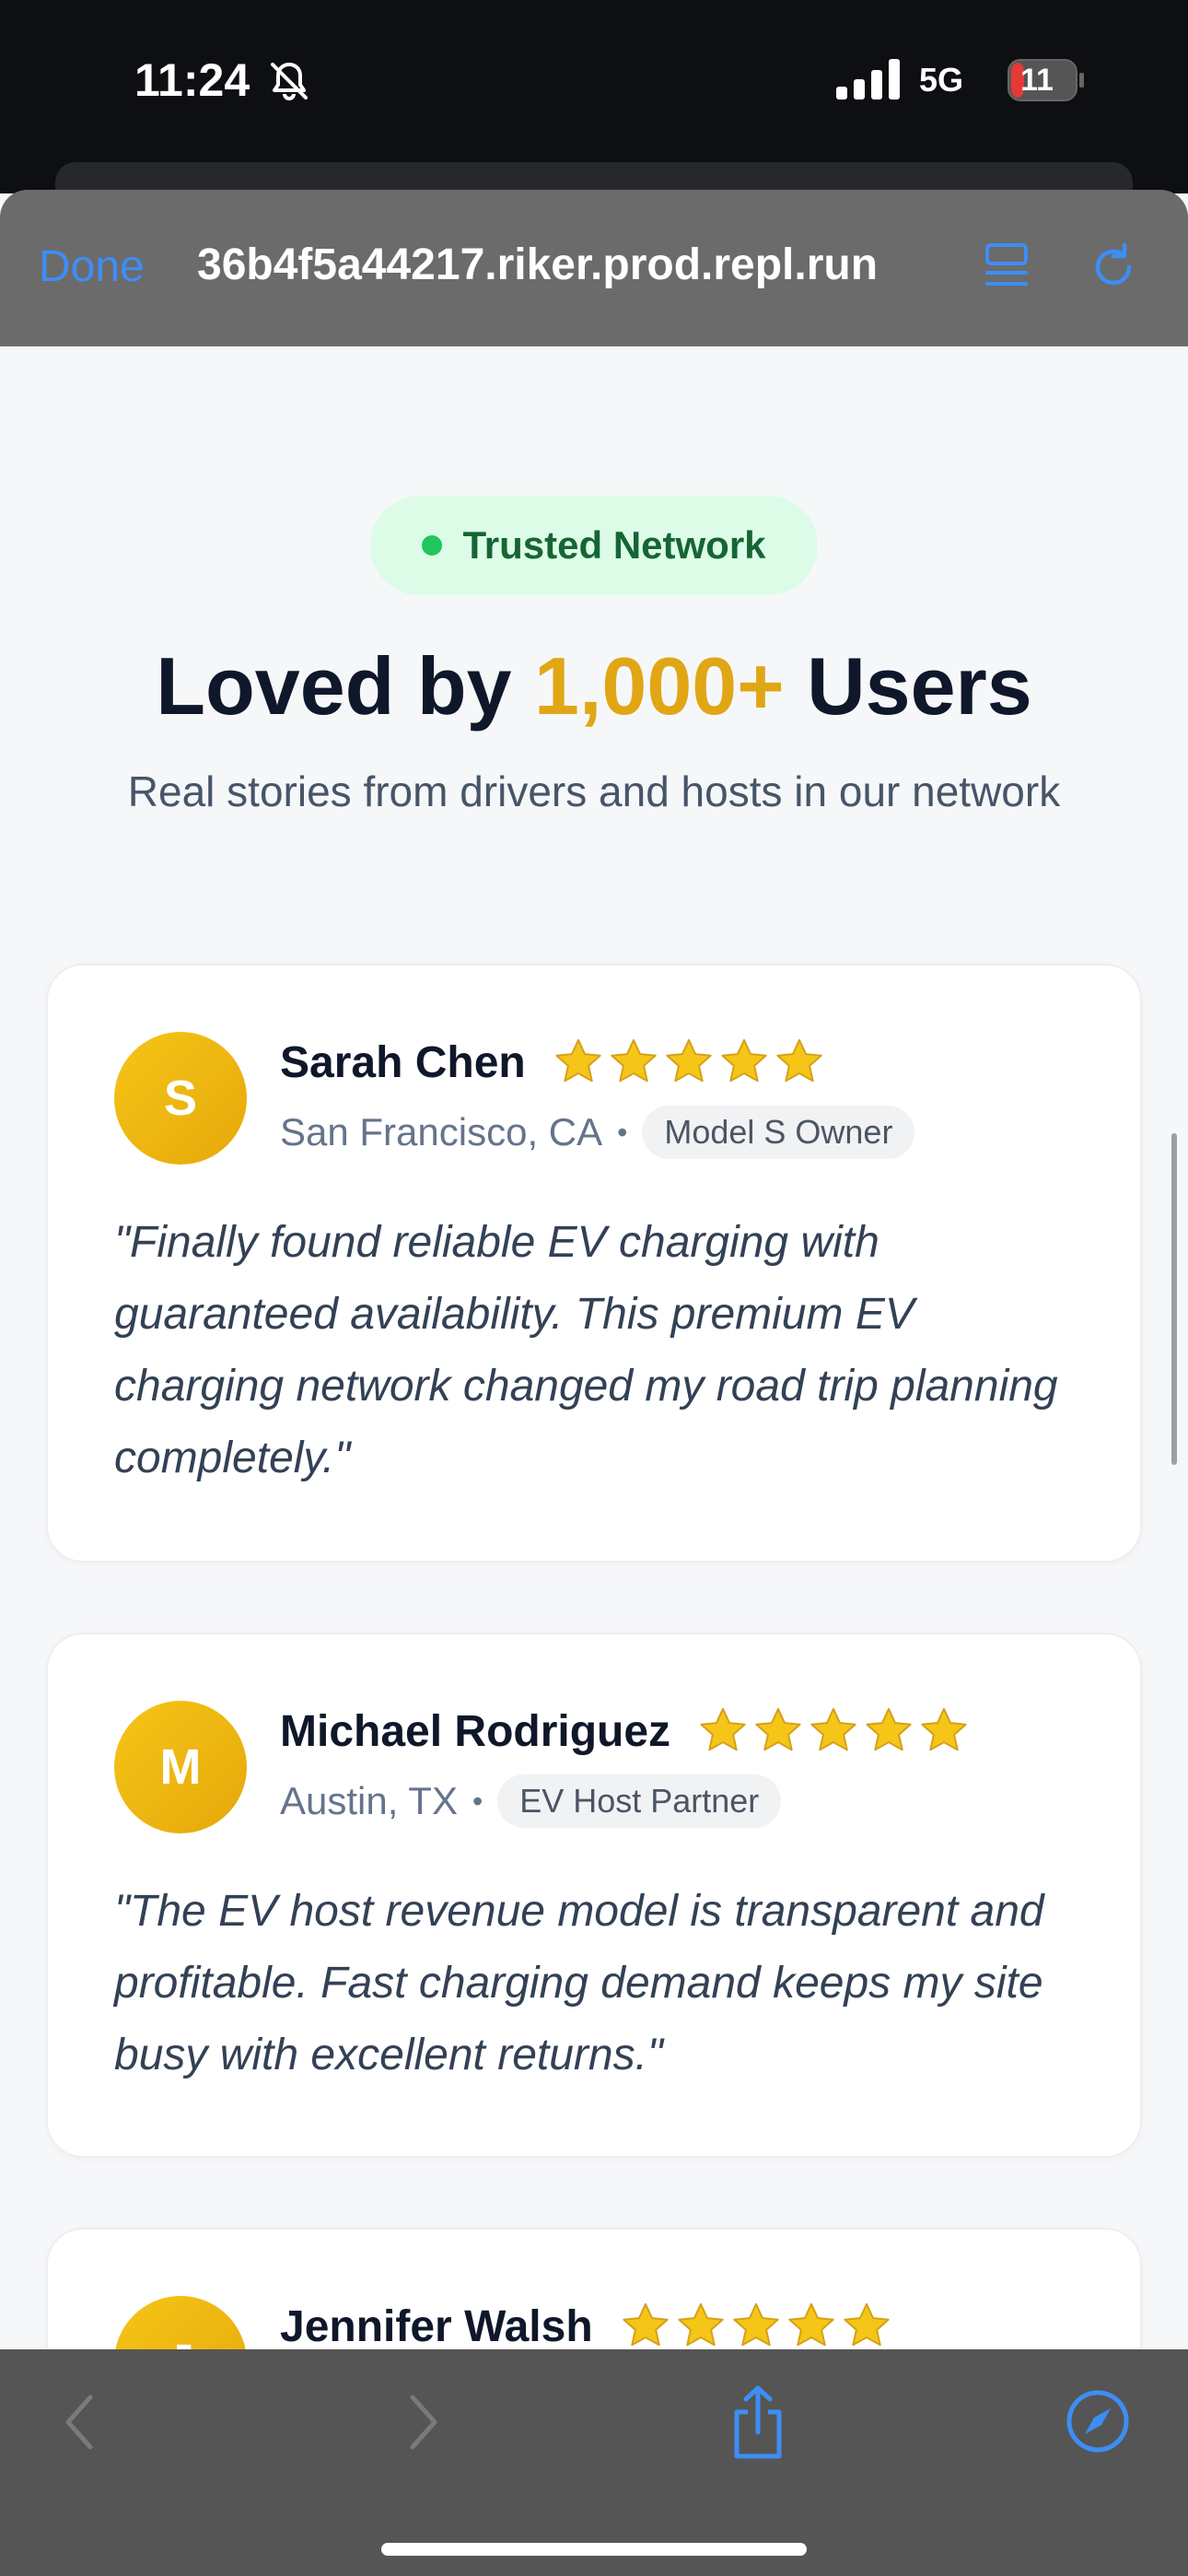  What do you see at coordinates (659, 686) in the screenshot?
I see `headline-accent: 1,000+` at bounding box center [659, 686].